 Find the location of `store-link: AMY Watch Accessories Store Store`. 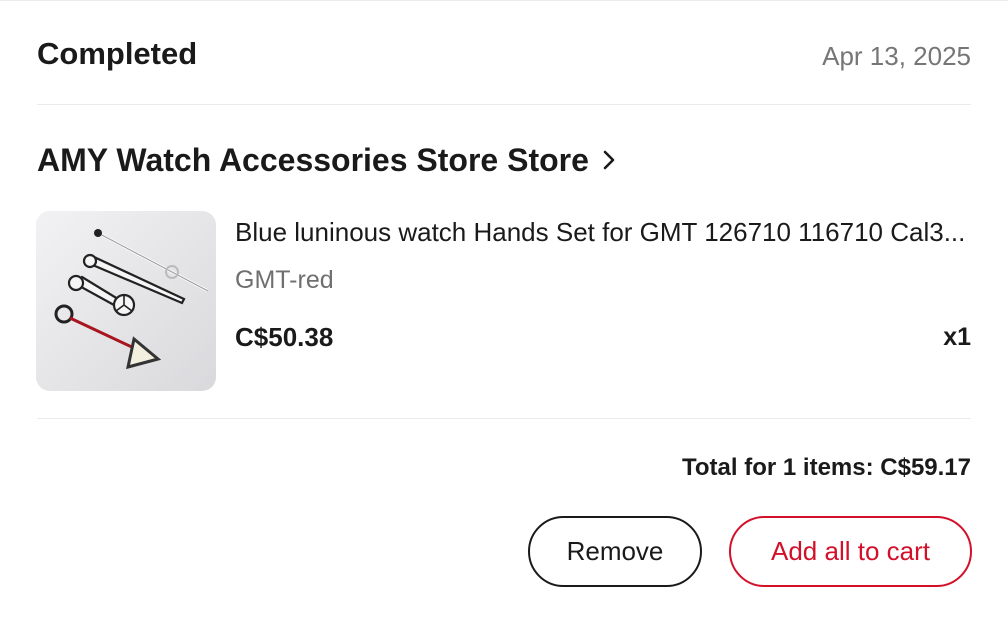

store-link: AMY Watch Accessories Store Store is located at coordinates (327, 160).